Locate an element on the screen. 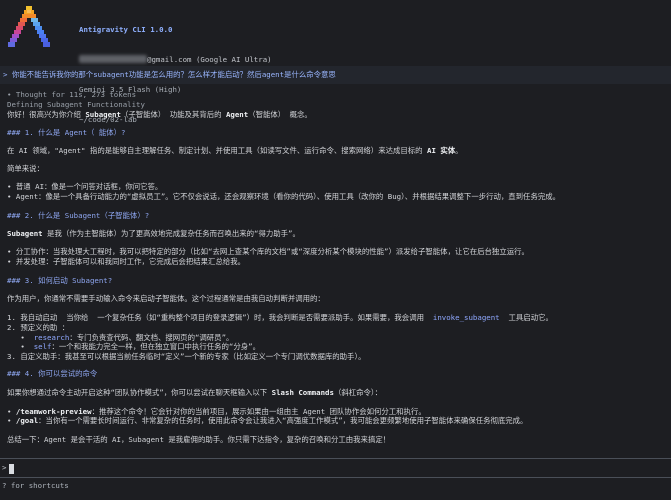 The width and height of the screenshot is (671, 500). heading-how-to-start: ### 3. 如何启动 Subagent? is located at coordinates (60, 280).